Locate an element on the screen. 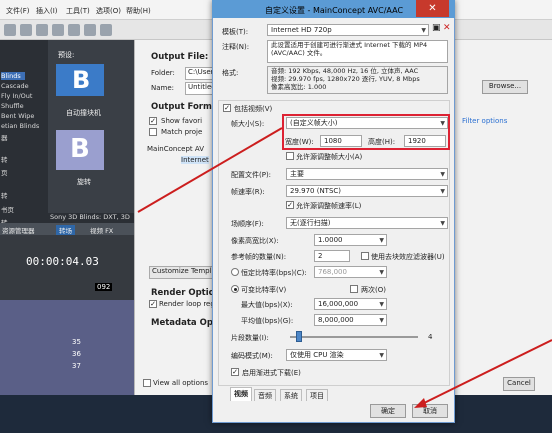 The width and height of the screenshot is (552, 433). show-favorites-checkbox: ✓ is located at coordinates (153, 121).